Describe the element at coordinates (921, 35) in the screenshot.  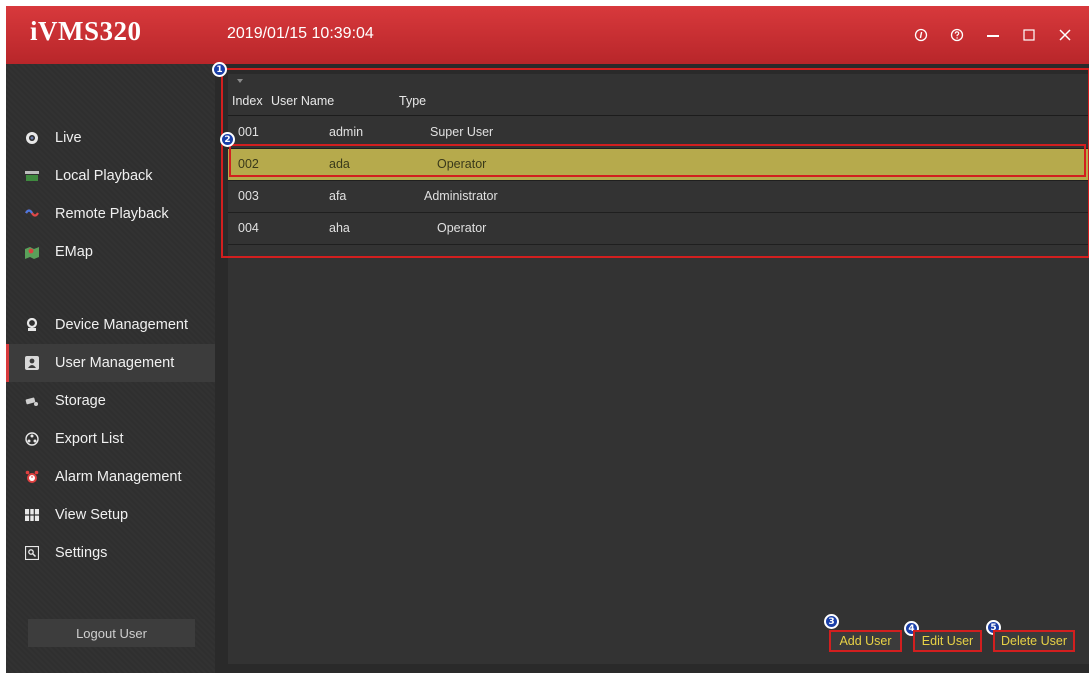
I see `about-icon` at that location.